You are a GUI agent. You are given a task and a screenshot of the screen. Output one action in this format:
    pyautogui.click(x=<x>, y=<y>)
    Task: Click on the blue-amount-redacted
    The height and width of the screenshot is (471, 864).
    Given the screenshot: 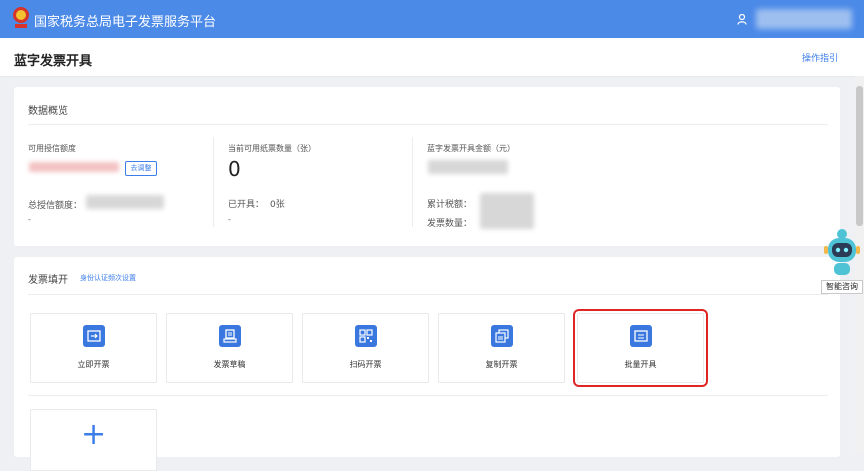 What is the action you would take?
    pyautogui.click(x=468, y=167)
    